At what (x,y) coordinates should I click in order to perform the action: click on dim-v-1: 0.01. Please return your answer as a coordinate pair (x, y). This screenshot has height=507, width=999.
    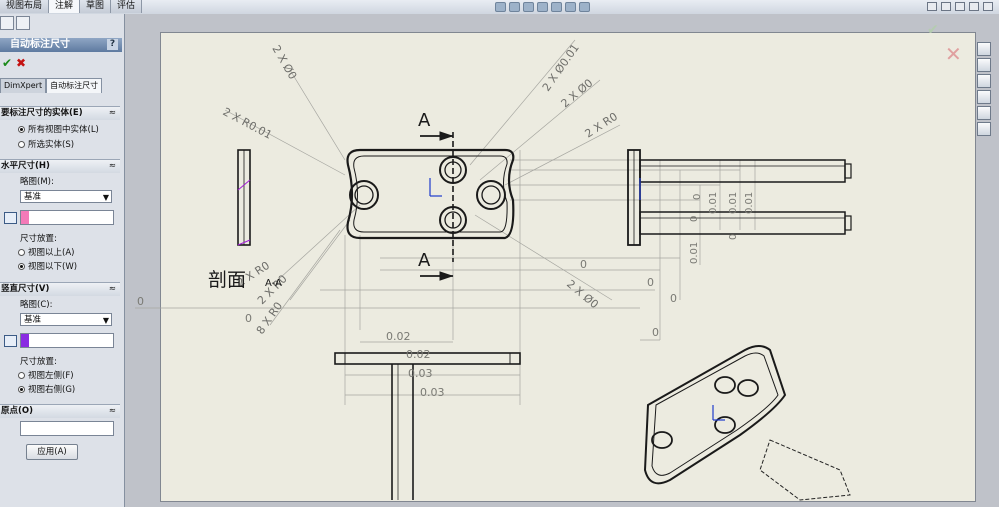
    Looking at the image, I should click on (713, 203).